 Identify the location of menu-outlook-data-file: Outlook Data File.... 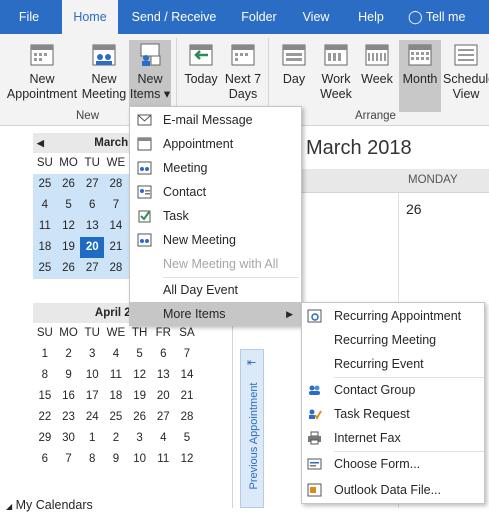
(393, 490).